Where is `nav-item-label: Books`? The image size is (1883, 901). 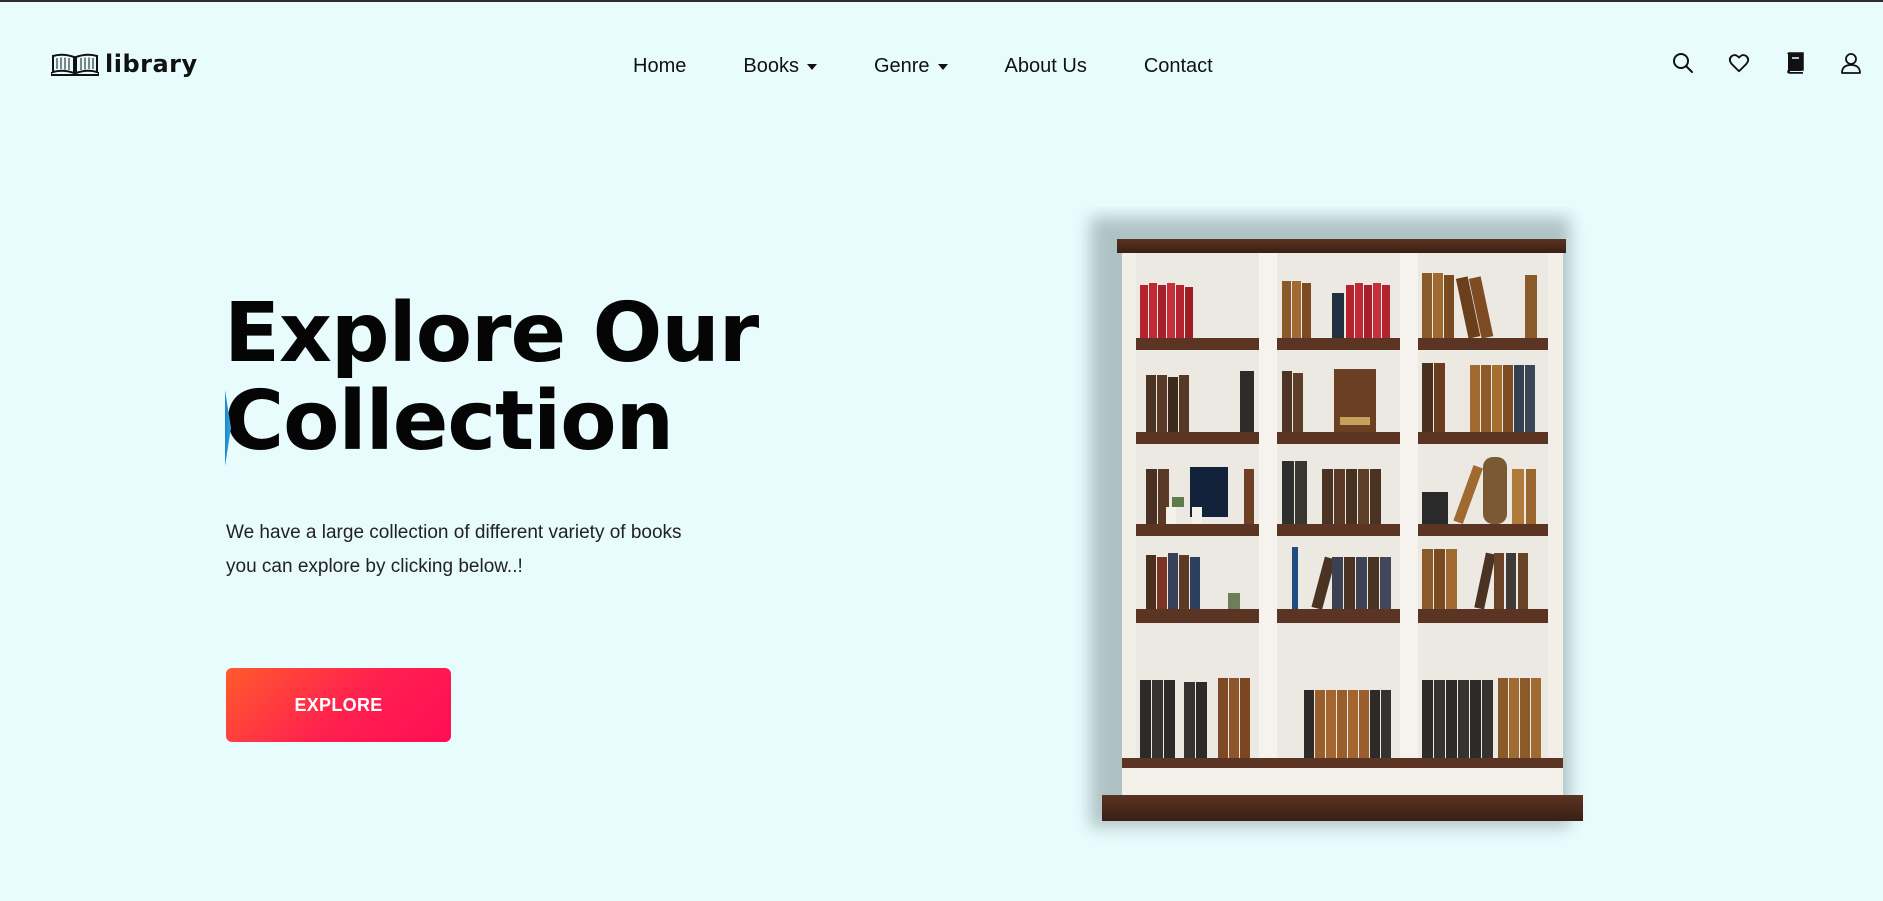 nav-item-label: Books is located at coordinates (771, 65).